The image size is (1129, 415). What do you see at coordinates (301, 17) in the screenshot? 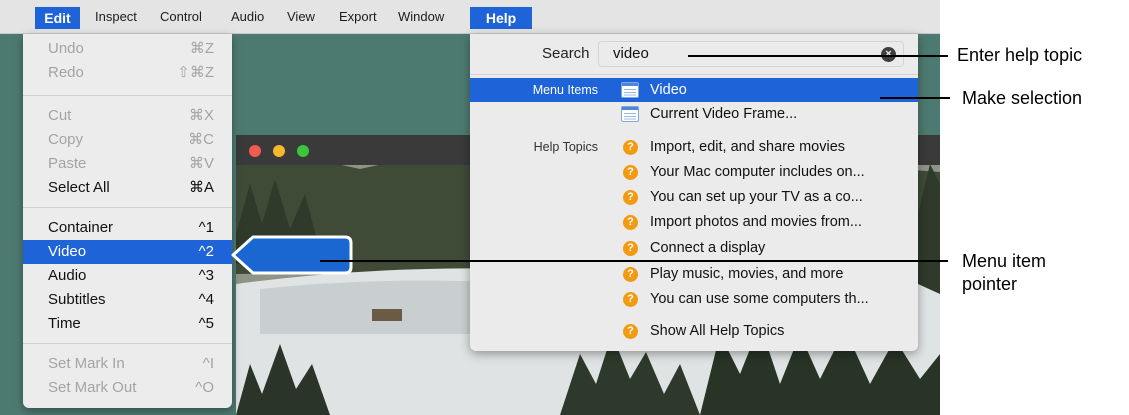
I see `menu-view: View` at bounding box center [301, 17].